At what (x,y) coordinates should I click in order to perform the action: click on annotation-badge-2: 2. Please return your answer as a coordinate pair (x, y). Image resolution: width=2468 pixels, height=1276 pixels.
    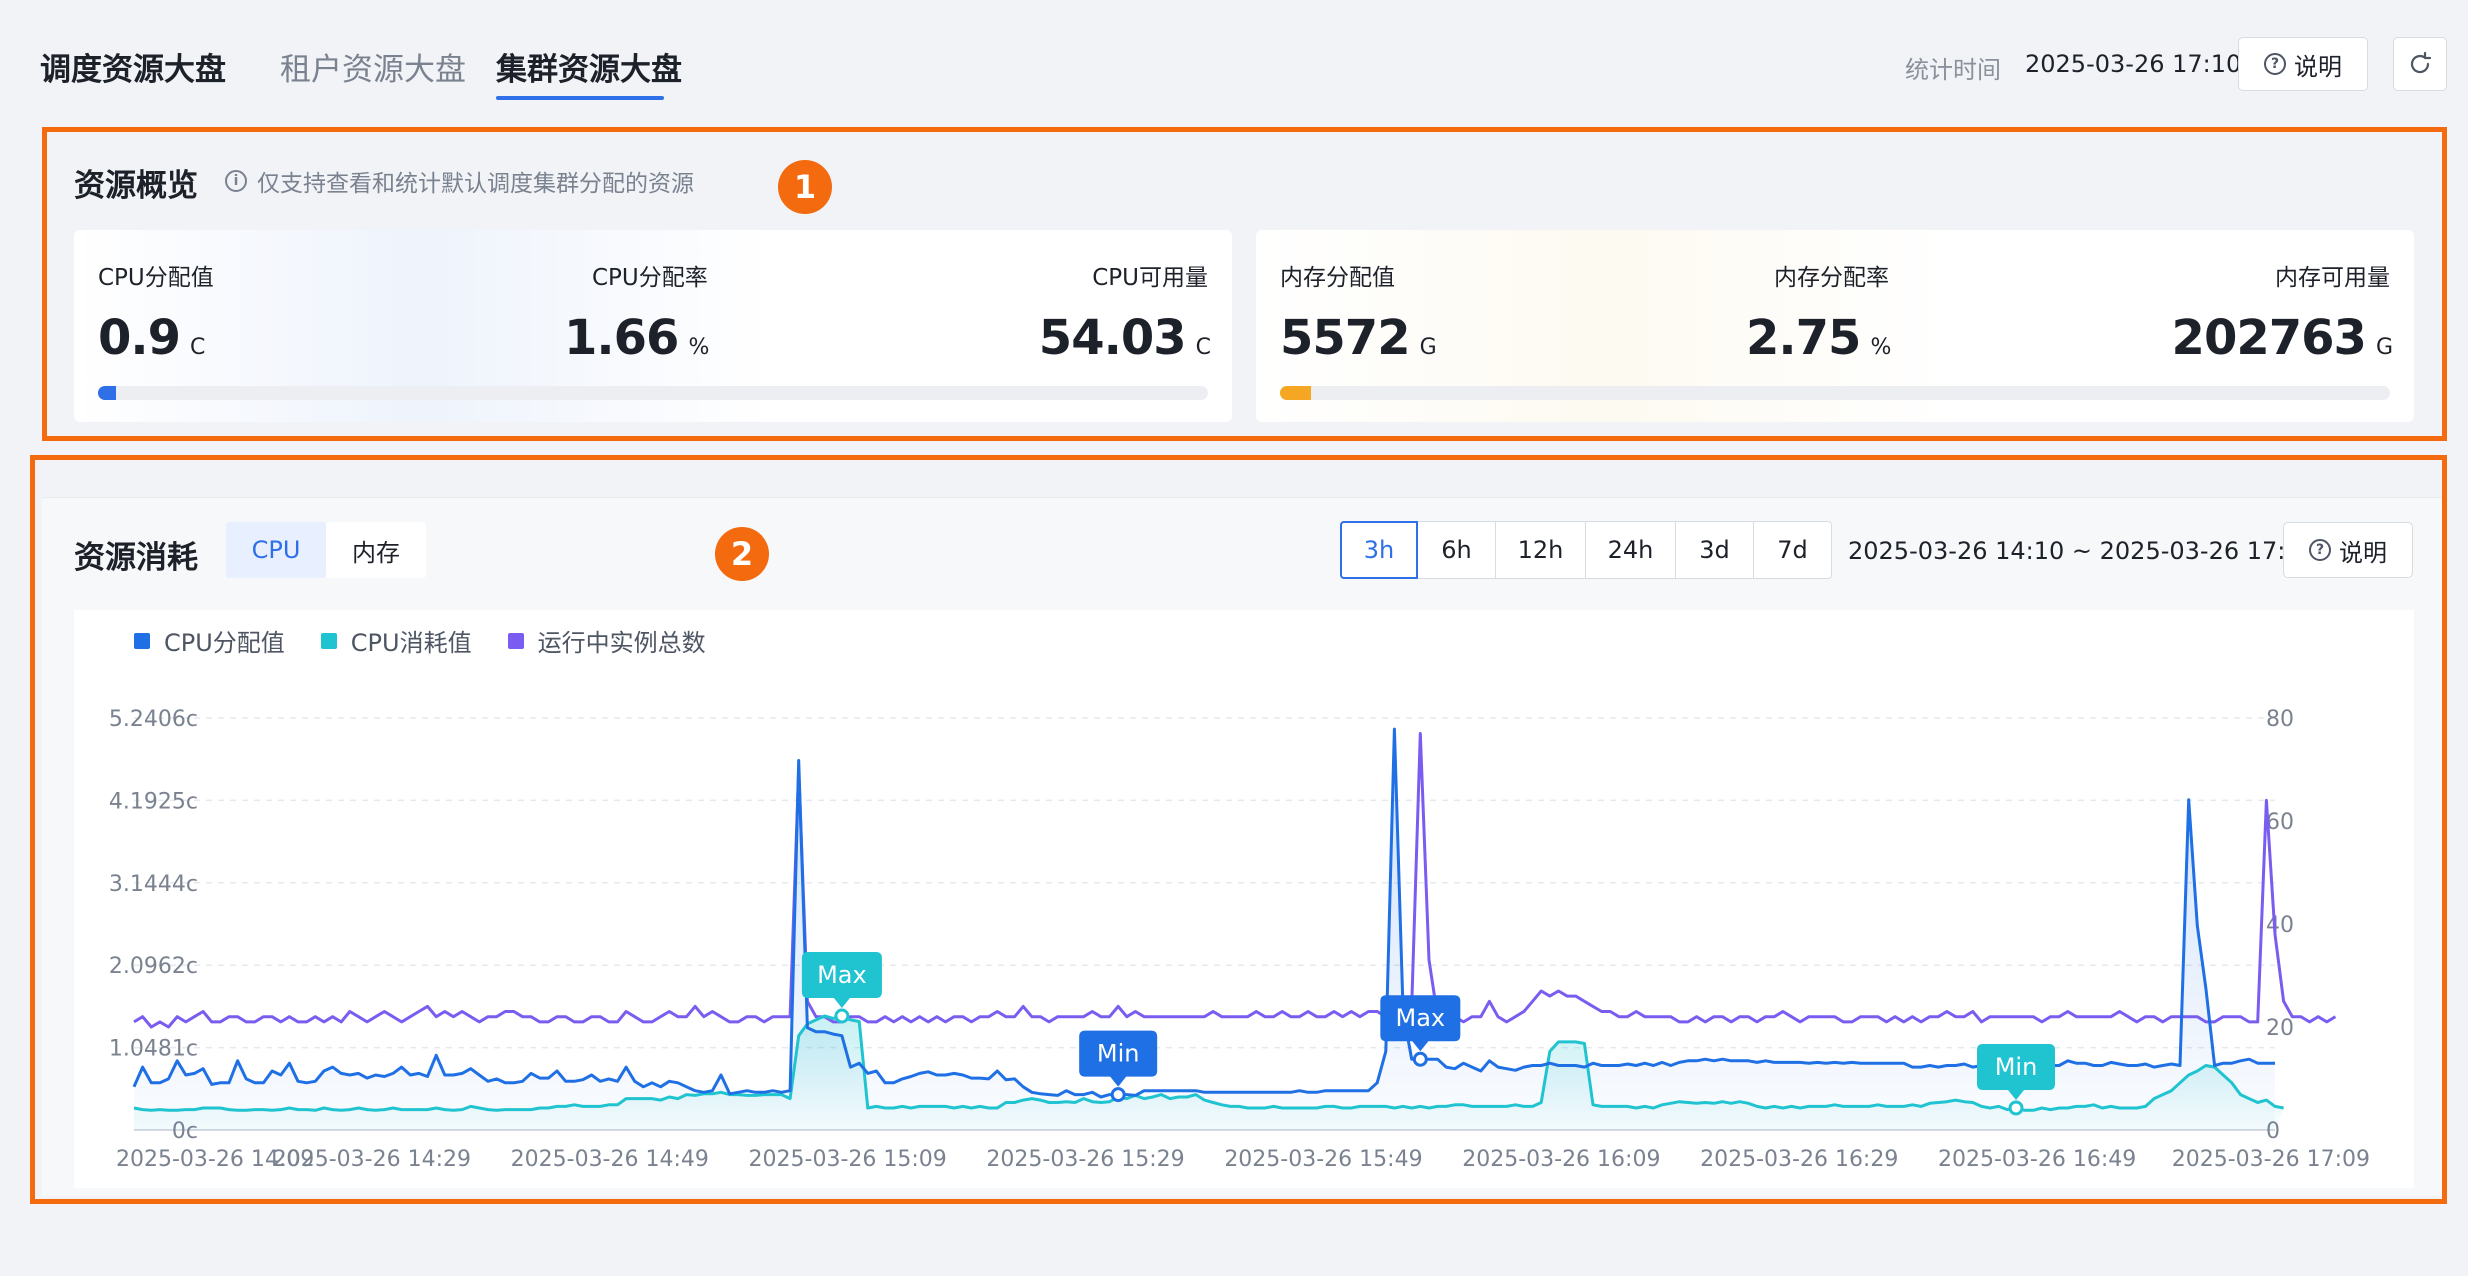
    Looking at the image, I should click on (742, 554).